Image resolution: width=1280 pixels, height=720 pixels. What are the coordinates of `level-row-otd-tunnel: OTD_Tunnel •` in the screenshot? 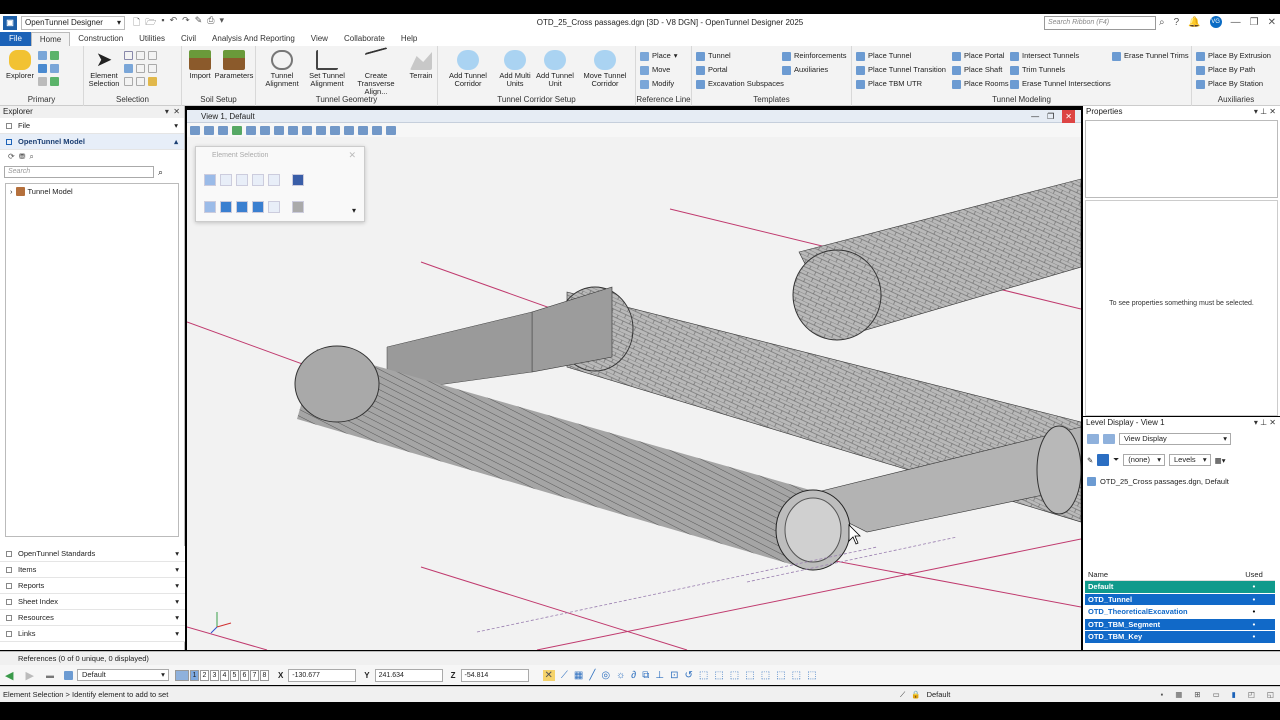 It's located at (1180, 599).